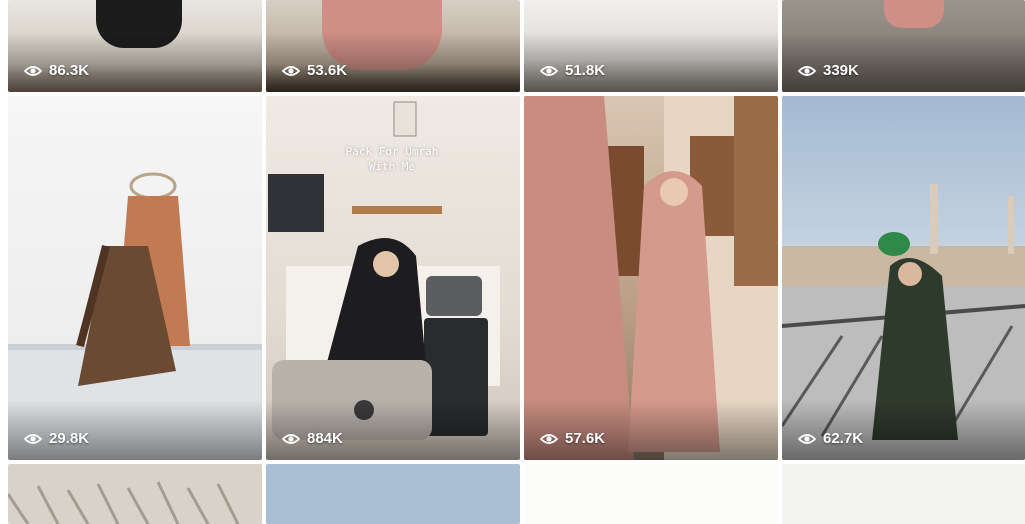 The image size is (1025, 524). Describe the element at coordinates (135, 46) in the screenshot. I see `video-thumbnail: 86.3K` at that location.